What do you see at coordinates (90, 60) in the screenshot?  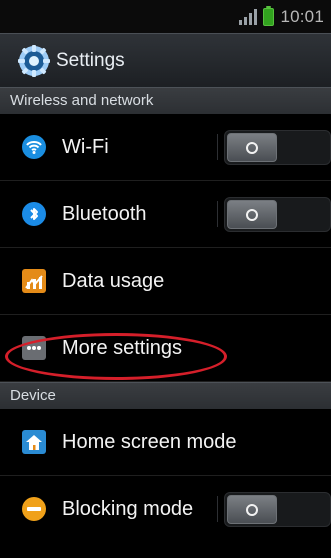 I see `page-title: Settings` at bounding box center [90, 60].